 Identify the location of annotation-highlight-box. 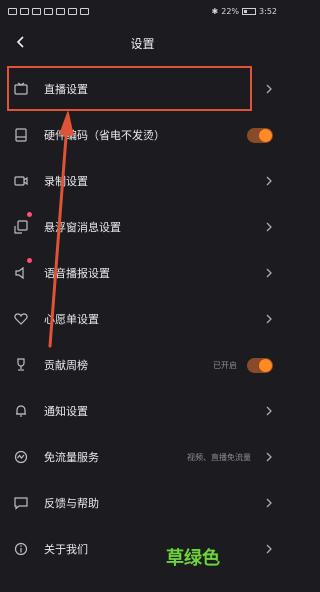
(129, 88).